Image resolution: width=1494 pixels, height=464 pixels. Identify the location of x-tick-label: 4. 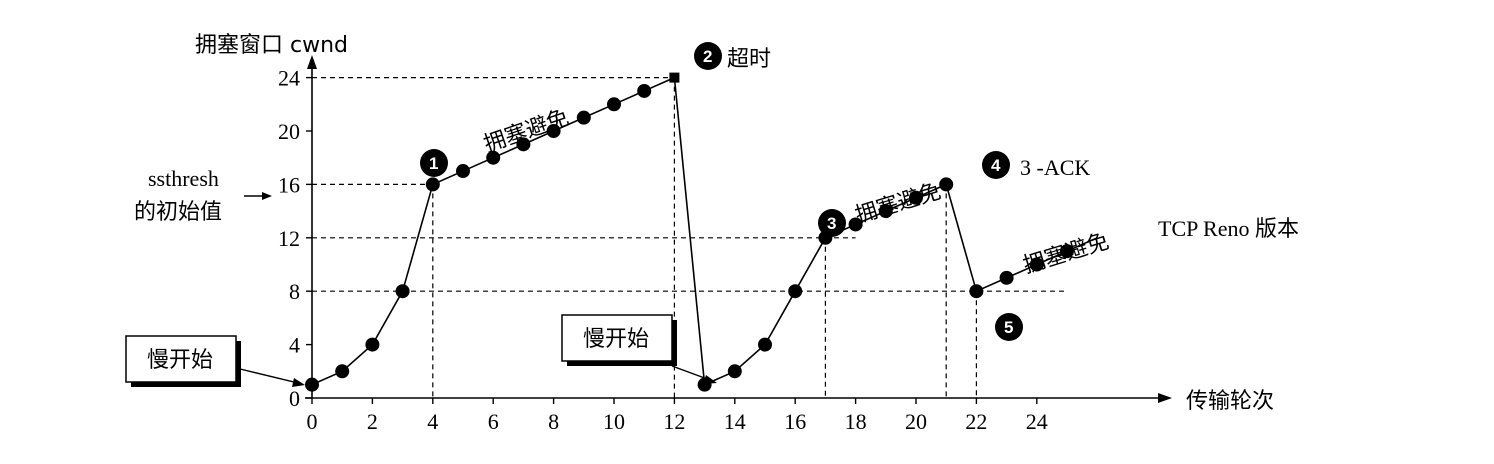
(432, 421).